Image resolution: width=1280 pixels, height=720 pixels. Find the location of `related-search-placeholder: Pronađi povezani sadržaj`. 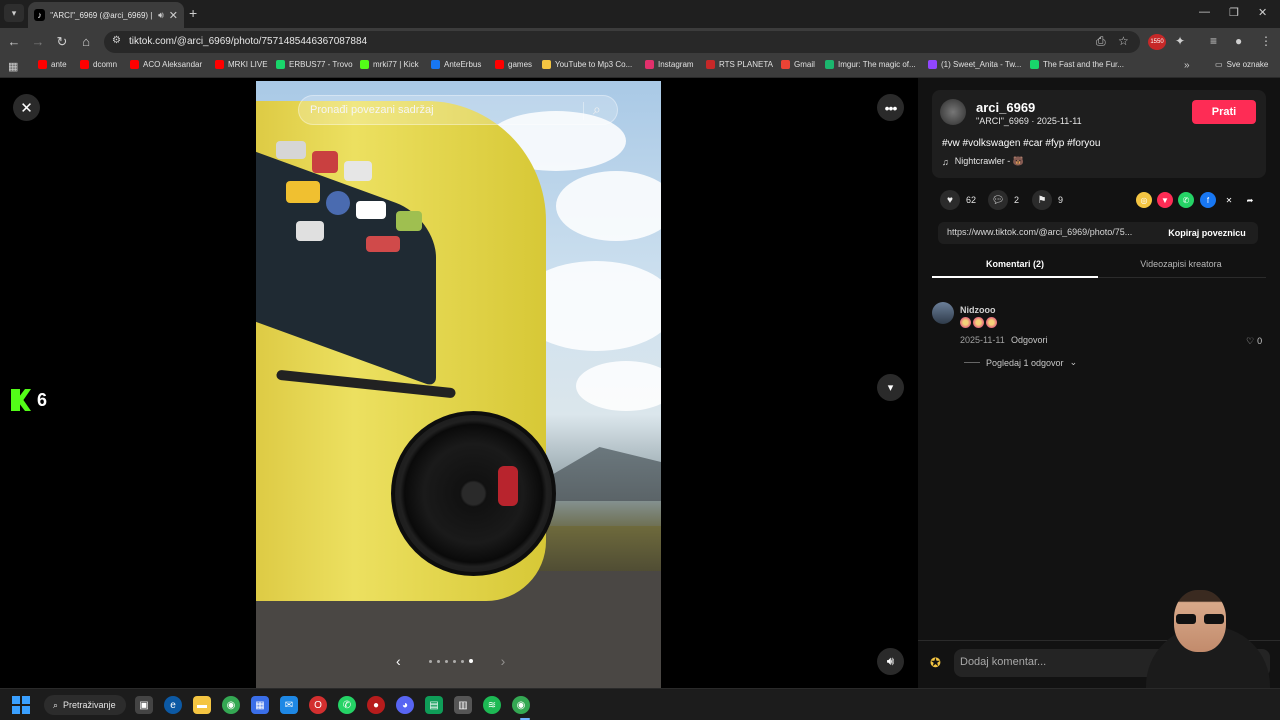

related-search-placeholder: Pronađi povezani sadržaj is located at coordinates (372, 110).